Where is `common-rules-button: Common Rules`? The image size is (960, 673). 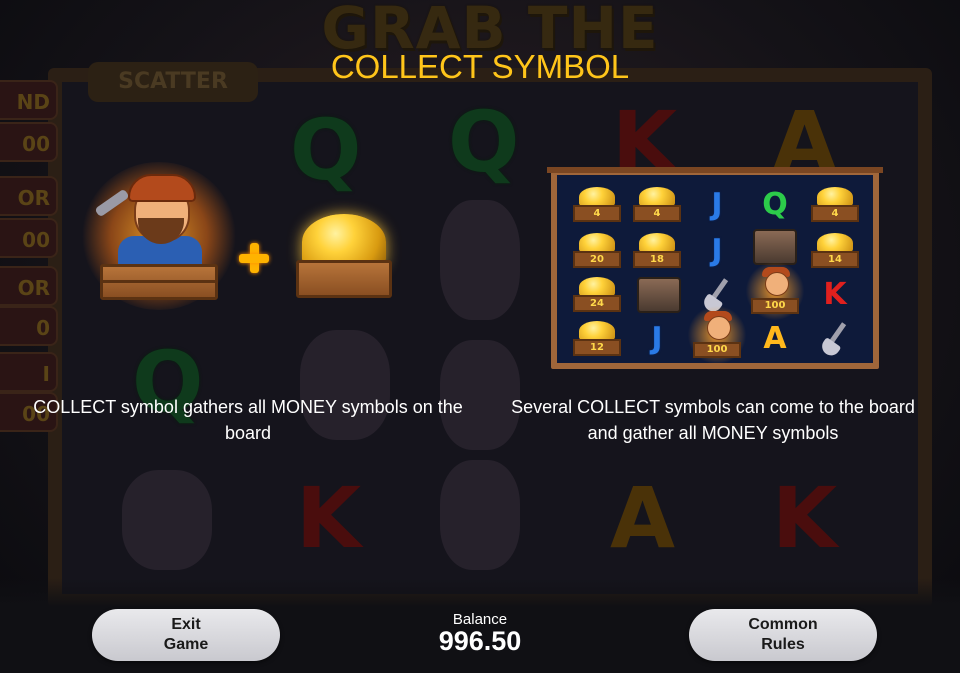
common-rules-button: Common Rules is located at coordinates (783, 635).